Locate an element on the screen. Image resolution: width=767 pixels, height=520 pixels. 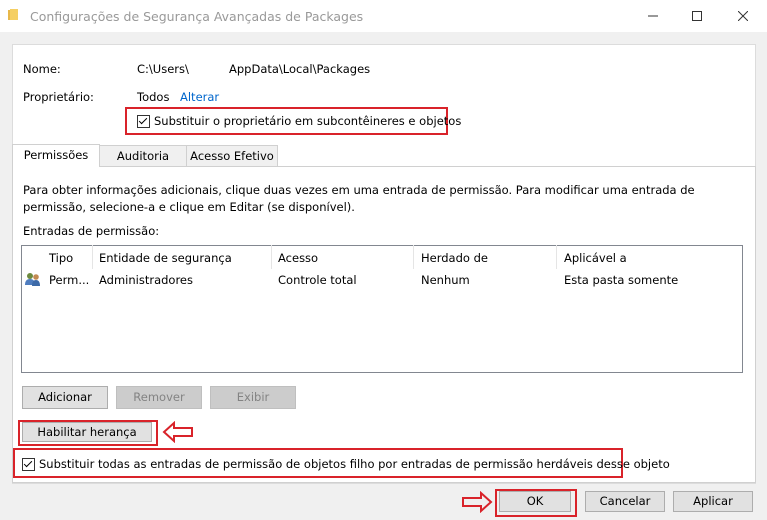
minimize-button is located at coordinates (653, 16).